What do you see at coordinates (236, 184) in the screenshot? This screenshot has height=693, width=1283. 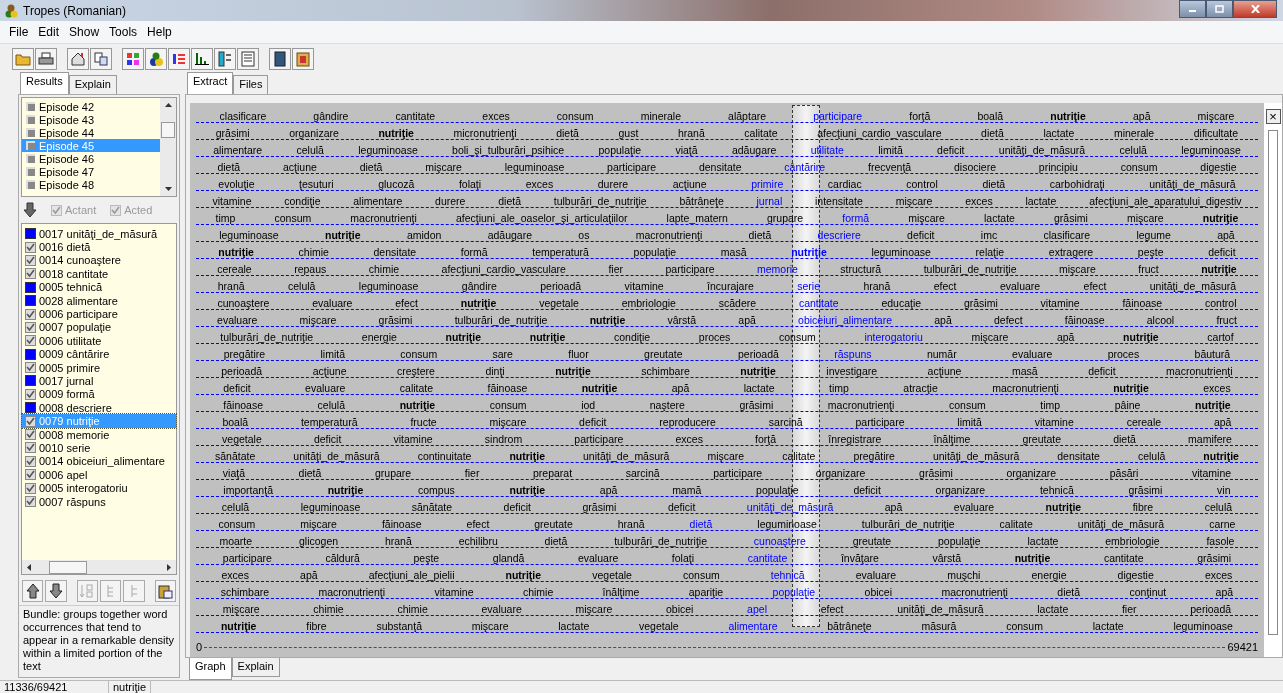 I see `graph-word: evoluţie` at bounding box center [236, 184].